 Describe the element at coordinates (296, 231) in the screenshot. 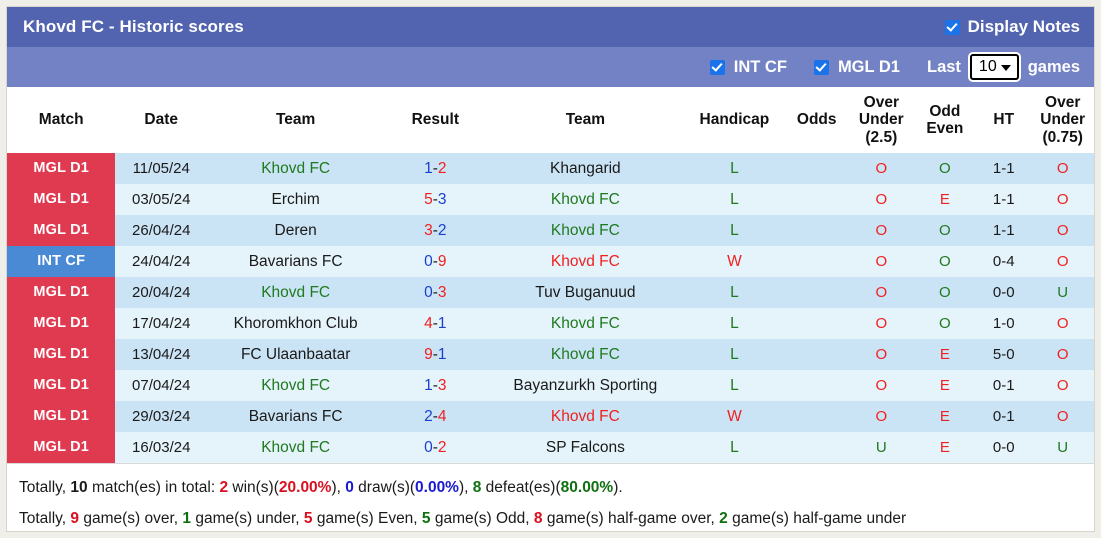

I see `cell-team-home: Deren` at that location.